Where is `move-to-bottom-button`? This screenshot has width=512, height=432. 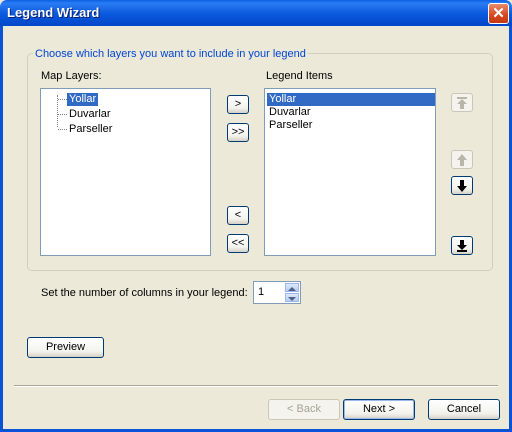 move-to-bottom-button is located at coordinates (462, 245).